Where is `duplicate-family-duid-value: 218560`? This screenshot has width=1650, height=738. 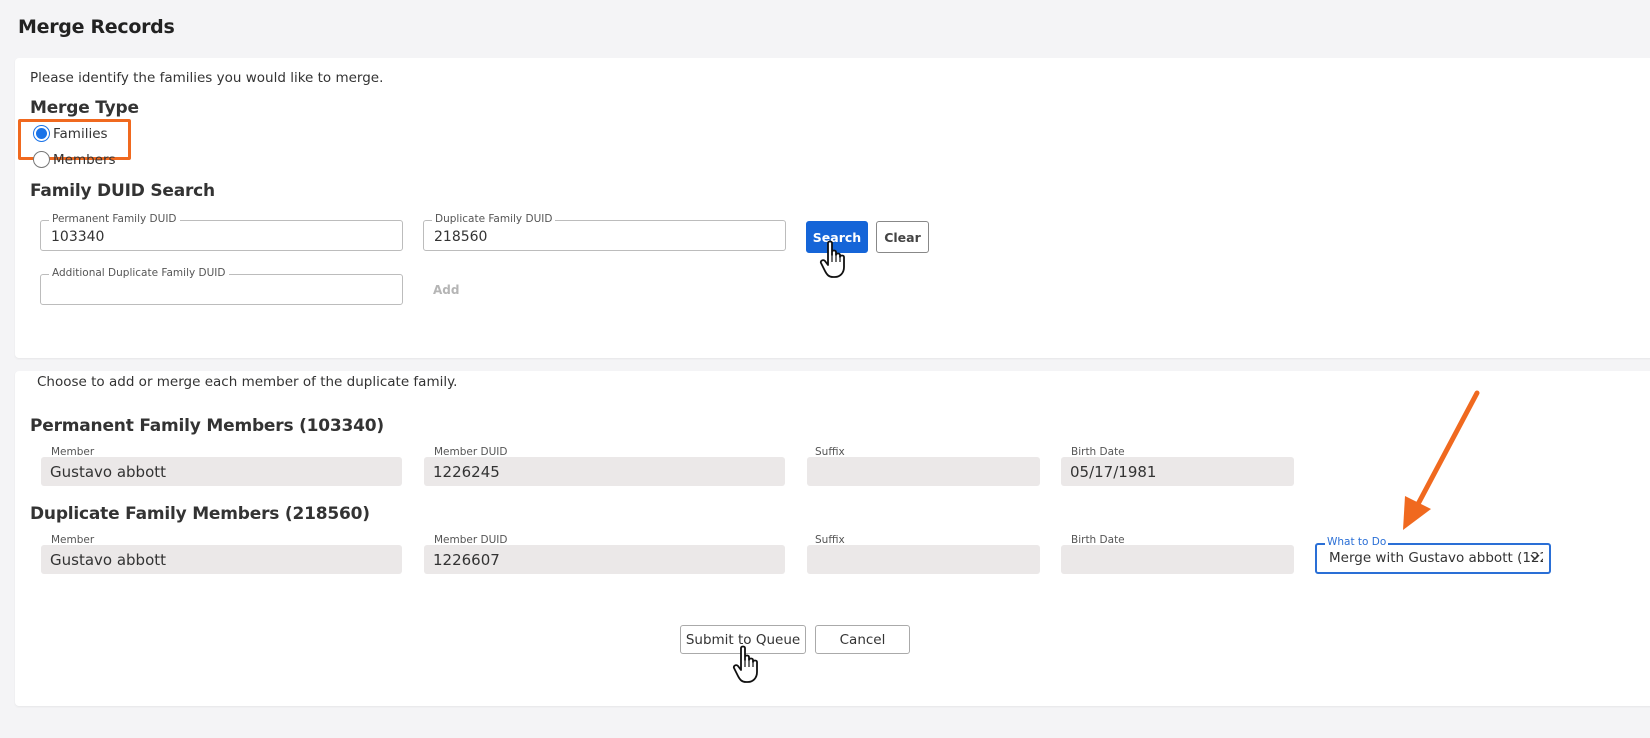
duplicate-family-duid-value: 218560 is located at coordinates (461, 237).